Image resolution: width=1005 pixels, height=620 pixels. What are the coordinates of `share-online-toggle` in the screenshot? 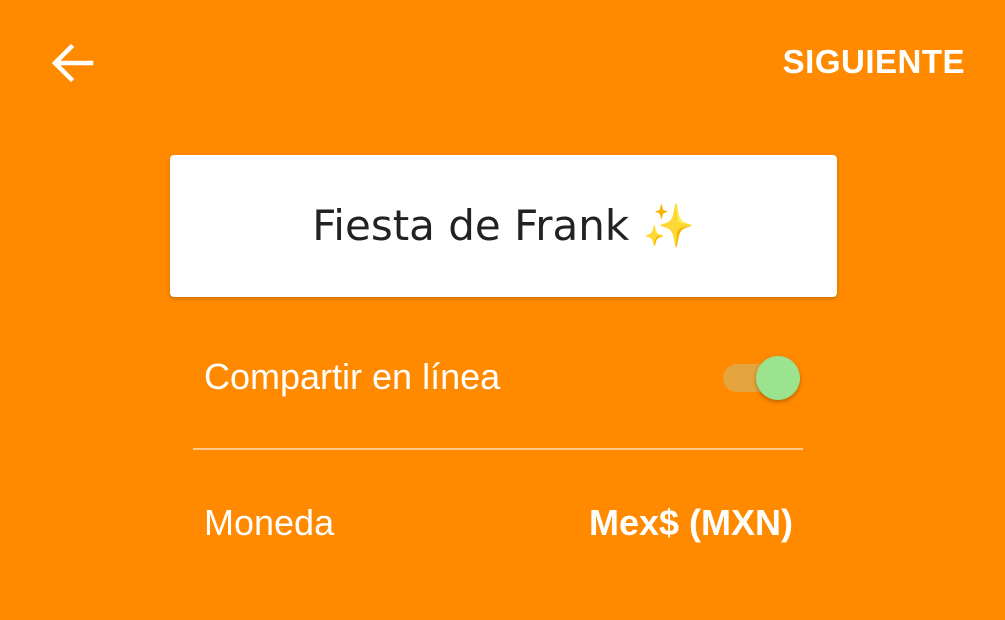 It's located at (756, 377).